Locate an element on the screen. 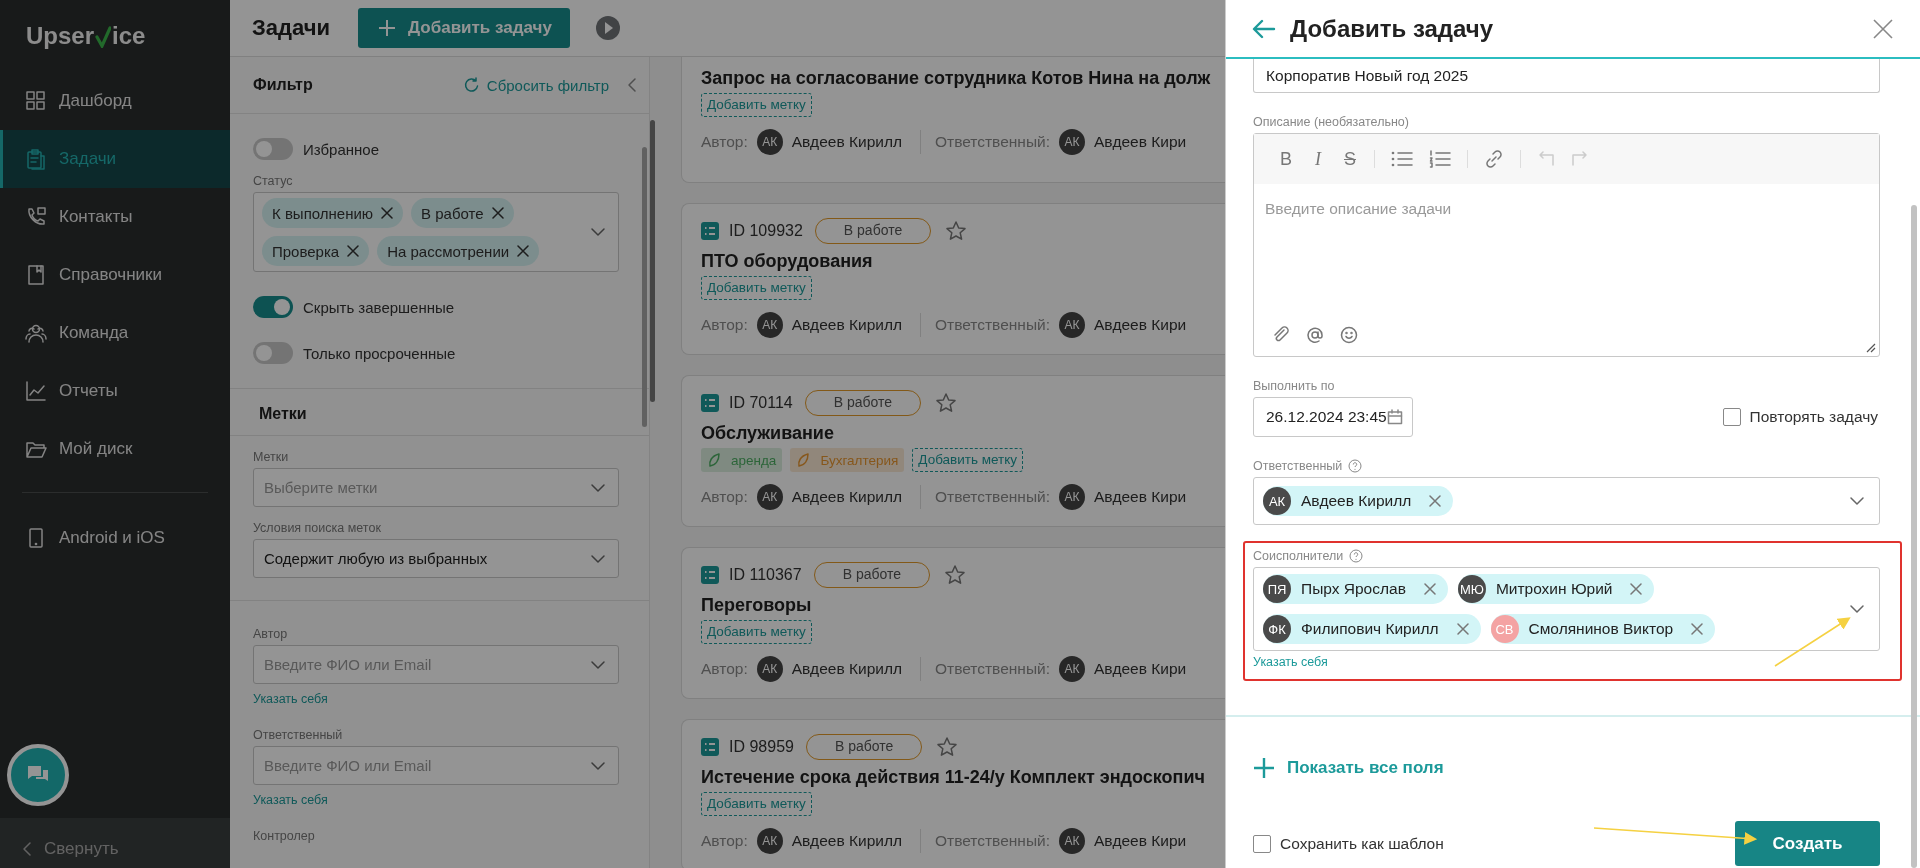 The width and height of the screenshot is (1920, 868). bullet-list-icon is located at coordinates (1402, 159).